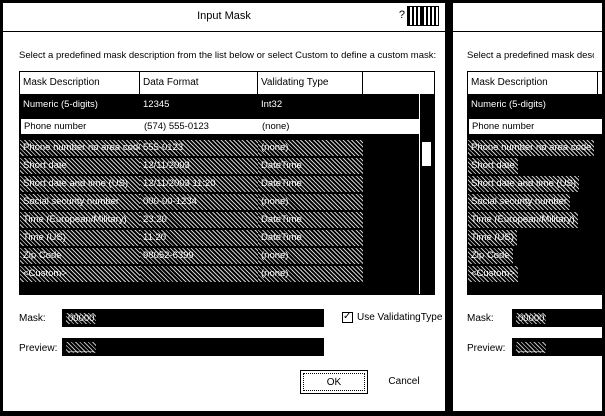 The height and width of the screenshot is (416, 605). Describe the element at coordinates (402, 15) in the screenshot. I see `help-button: ?` at that location.